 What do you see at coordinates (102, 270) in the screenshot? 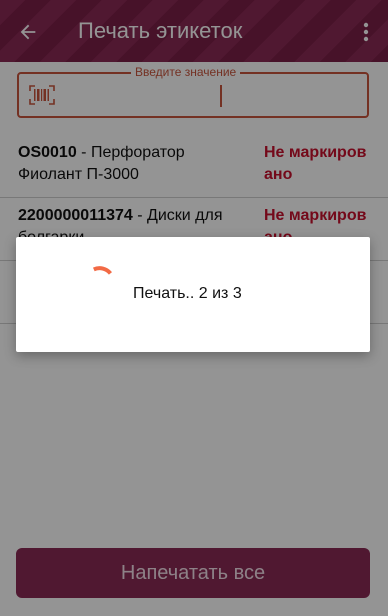
I see `loading-spinner-icon` at bounding box center [102, 270].